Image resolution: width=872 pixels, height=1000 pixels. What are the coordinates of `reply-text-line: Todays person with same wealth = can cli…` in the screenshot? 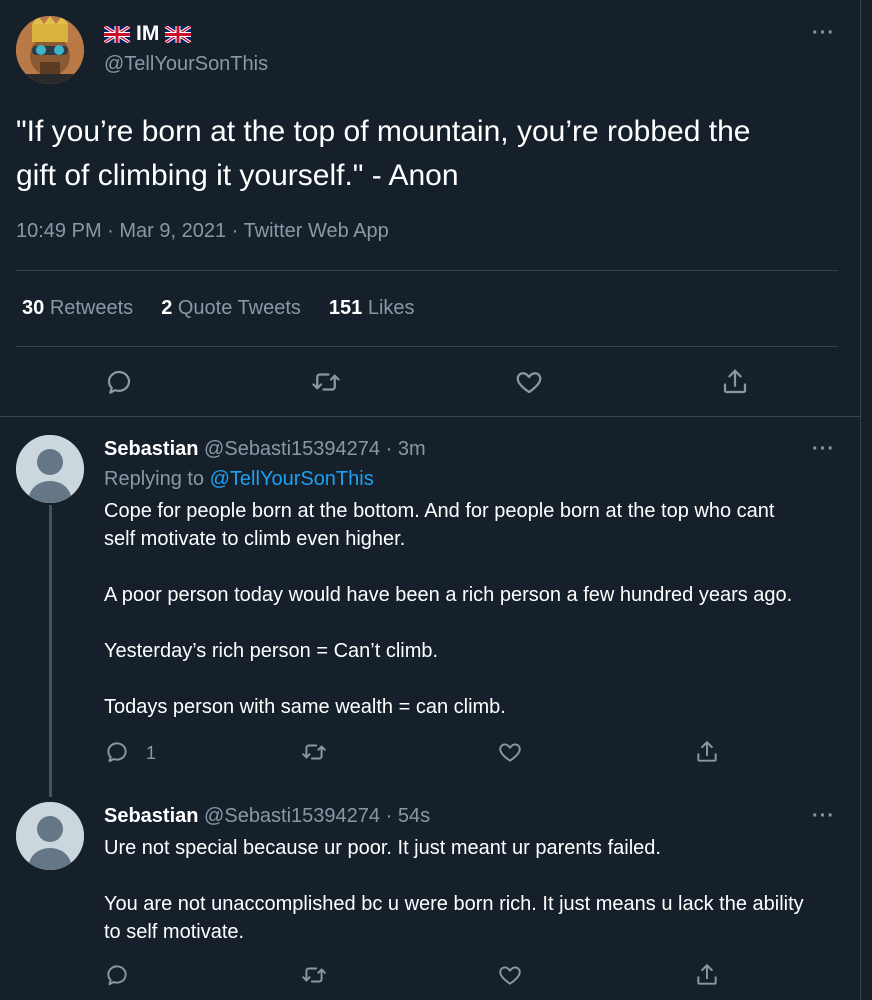 It's located at (305, 707).